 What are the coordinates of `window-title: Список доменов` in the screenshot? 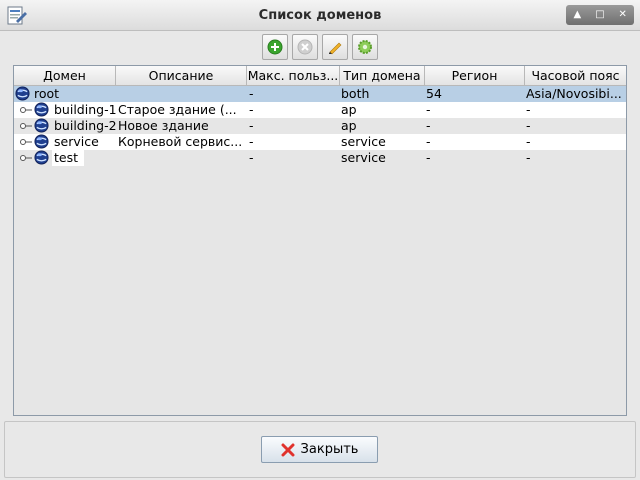 It's located at (320, 15).